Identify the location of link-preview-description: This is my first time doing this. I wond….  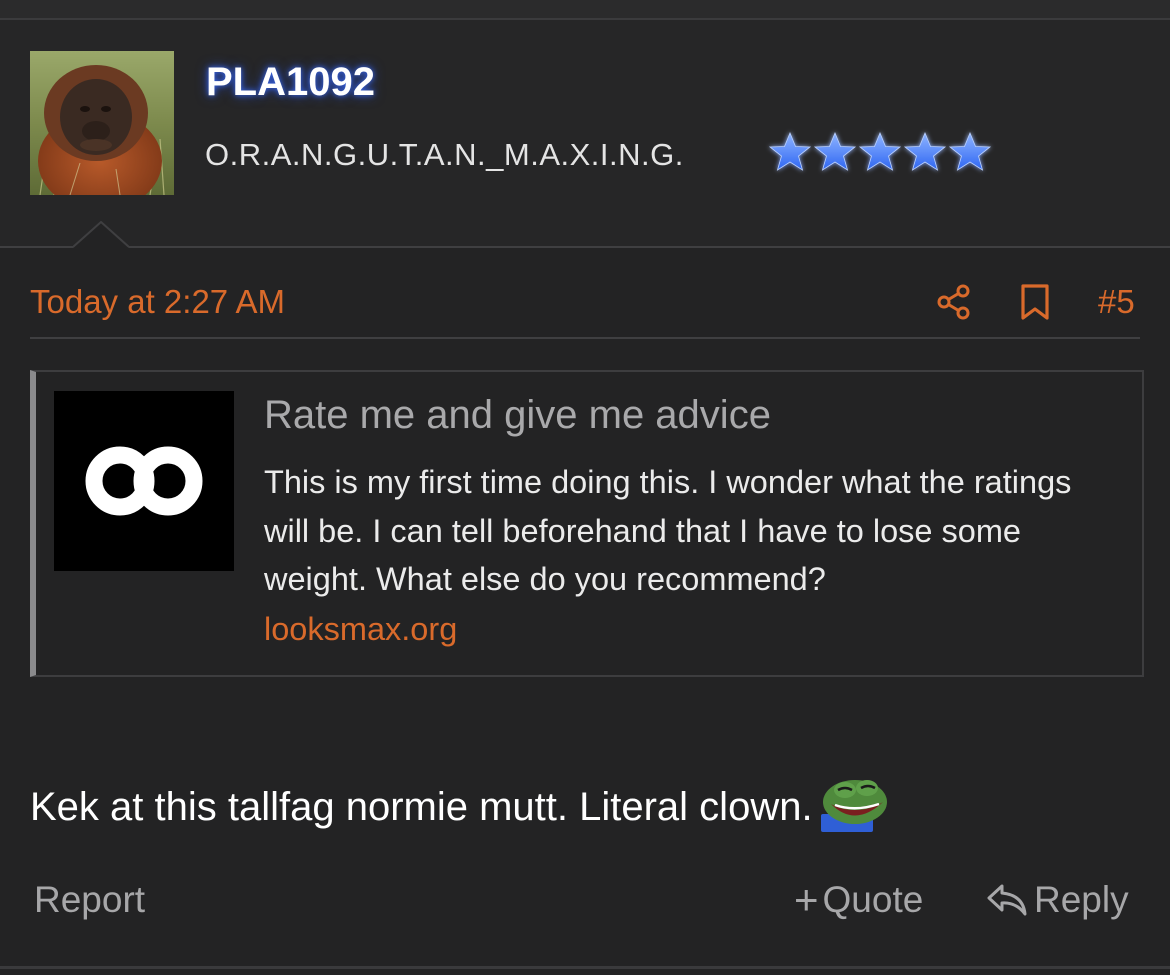
(668, 530).